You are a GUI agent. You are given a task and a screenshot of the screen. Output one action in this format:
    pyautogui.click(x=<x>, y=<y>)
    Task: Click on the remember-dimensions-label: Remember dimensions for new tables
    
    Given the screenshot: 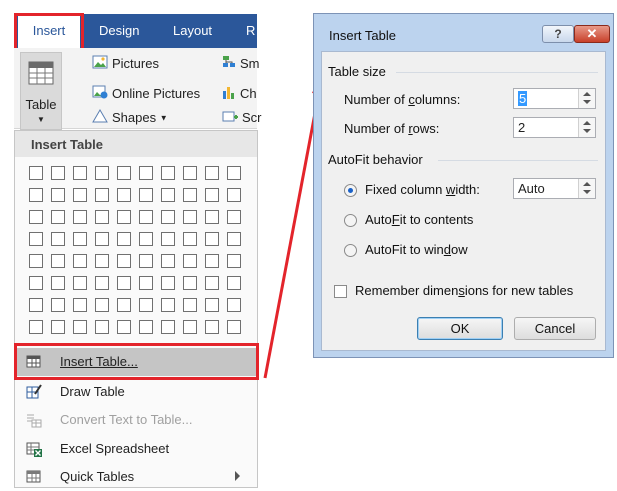 What is the action you would take?
    pyautogui.click(x=464, y=290)
    